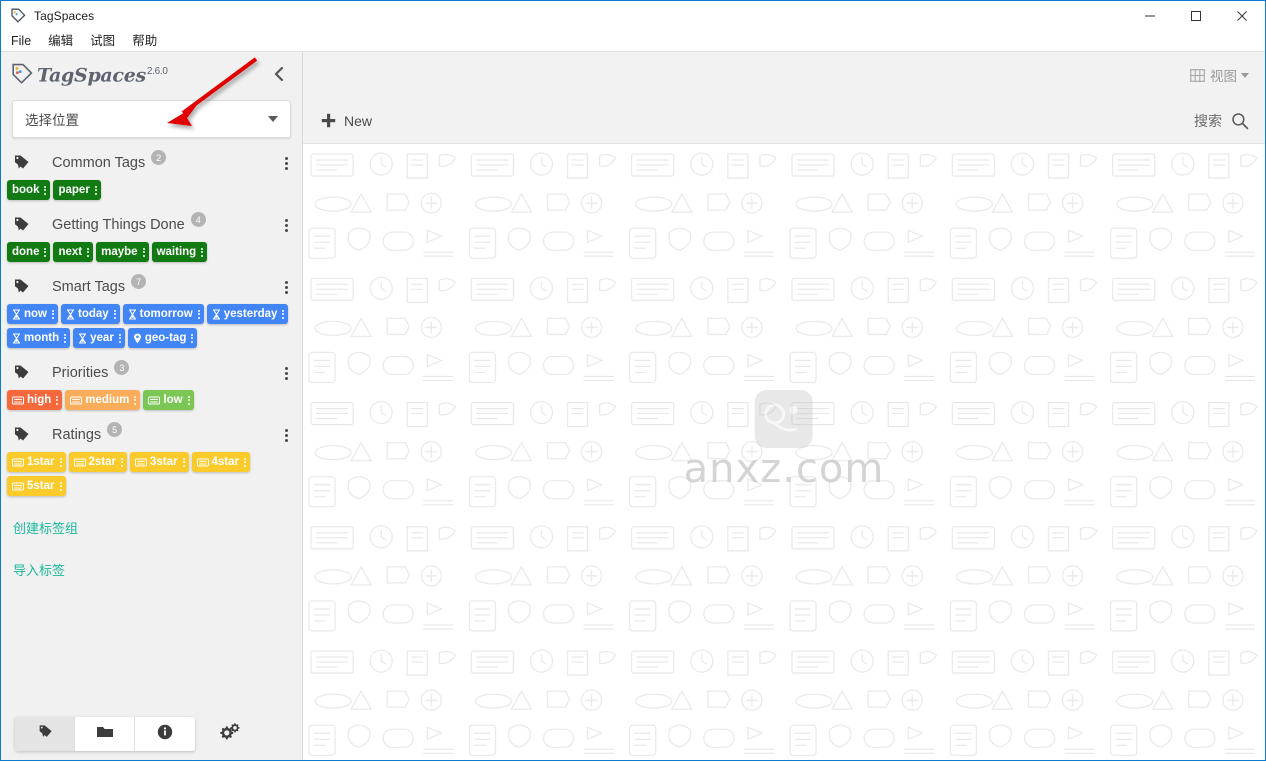 The height and width of the screenshot is (762, 1266). I want to click on tag-paper: paper, so click(77, 190).